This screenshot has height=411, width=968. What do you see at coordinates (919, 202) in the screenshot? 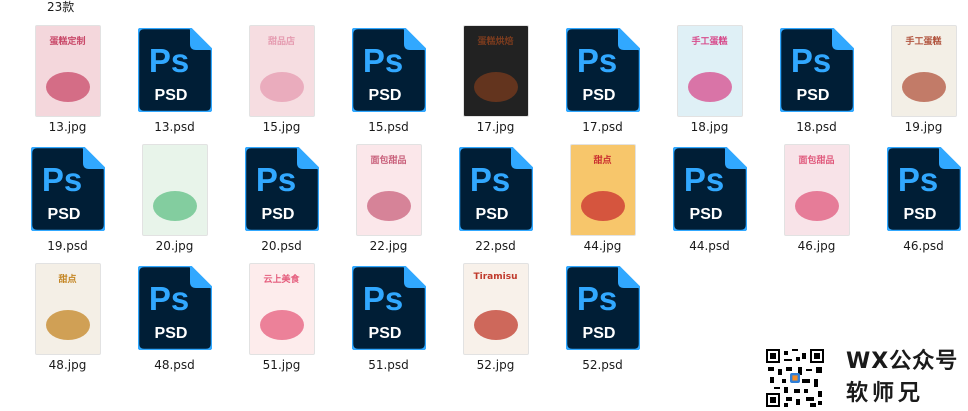
I see `file-item: Ps PSD 46.psd` at bounding box center [919, 202].